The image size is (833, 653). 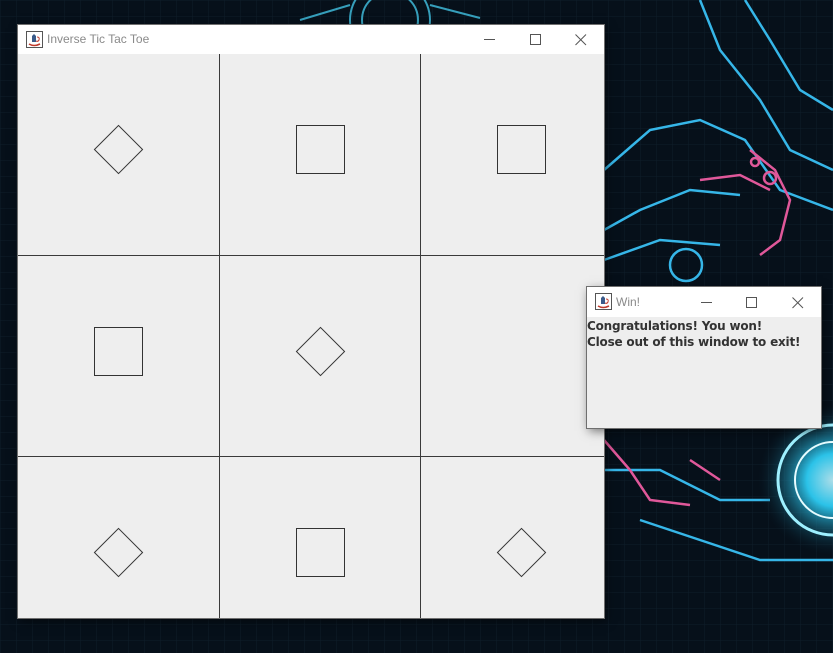 I want to click on board-cell-r2c2, so click(x=320, y=356).